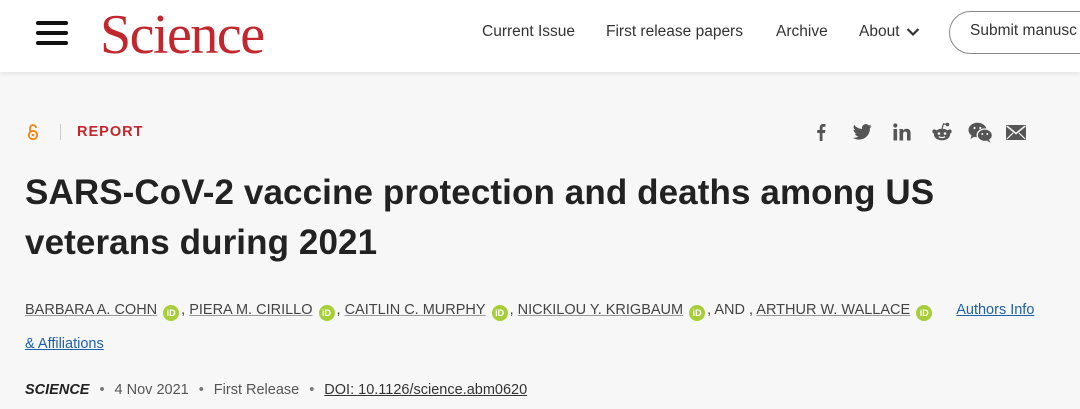  Describe the element at coordinates (57, 390) in the screenshot. I see `journal-name: SCIENCE` at that location.